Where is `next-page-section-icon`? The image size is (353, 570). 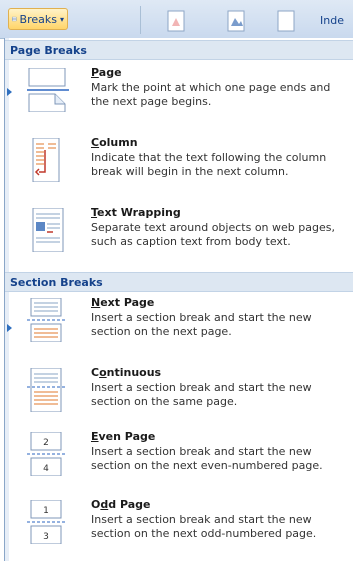 next-page-section-icon is located at coordinates (47, 320).